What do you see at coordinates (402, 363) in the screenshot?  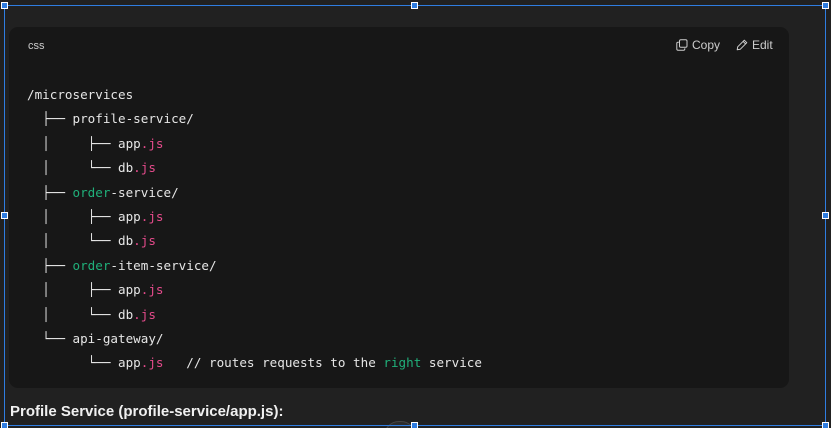 I see `code-token-green: right` at bounding box center [402, 363].